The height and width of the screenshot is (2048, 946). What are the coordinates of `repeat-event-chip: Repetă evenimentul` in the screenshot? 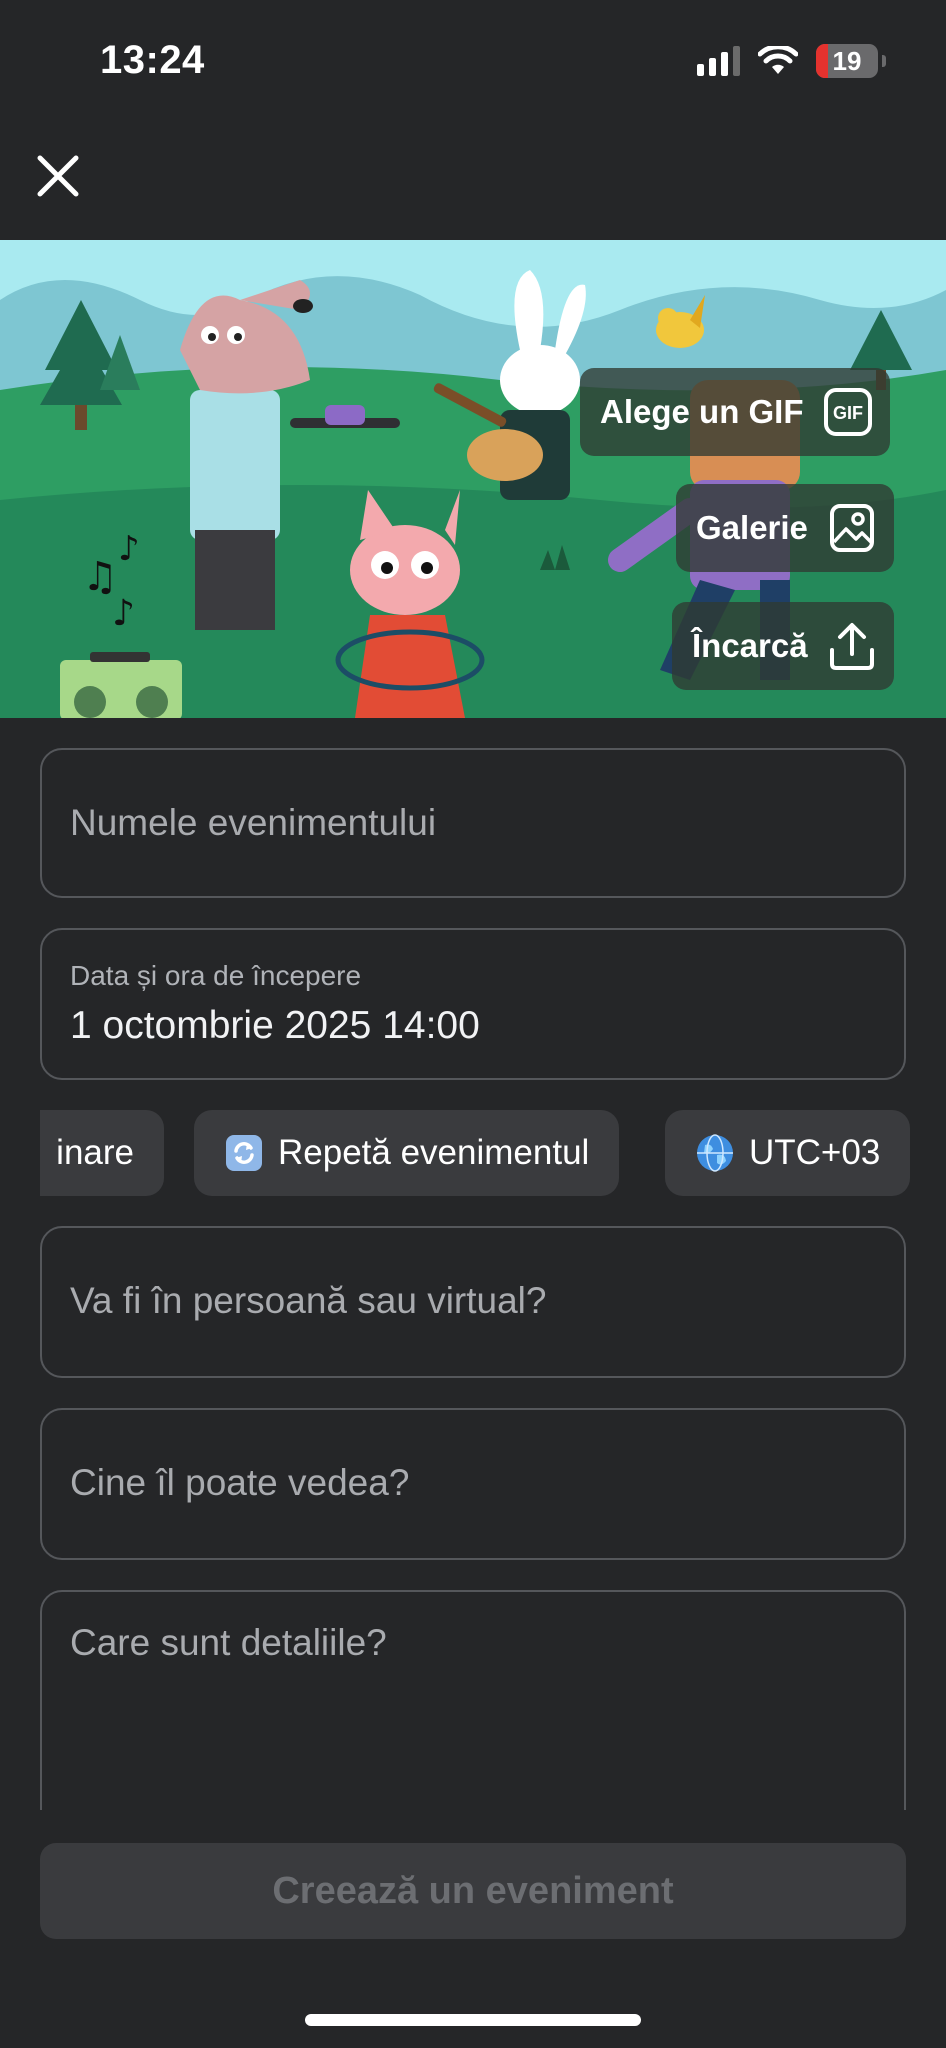 It's located at (407, 1153).